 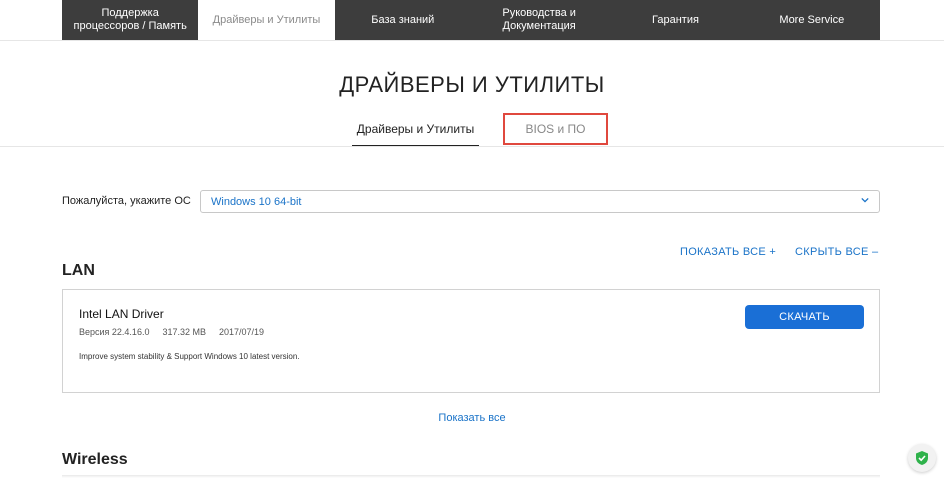 What do you see at coordinates (403, 20) in the screenshot?
I see `nav-knowledge-base: База знаний` at bounding box center [403, 20].